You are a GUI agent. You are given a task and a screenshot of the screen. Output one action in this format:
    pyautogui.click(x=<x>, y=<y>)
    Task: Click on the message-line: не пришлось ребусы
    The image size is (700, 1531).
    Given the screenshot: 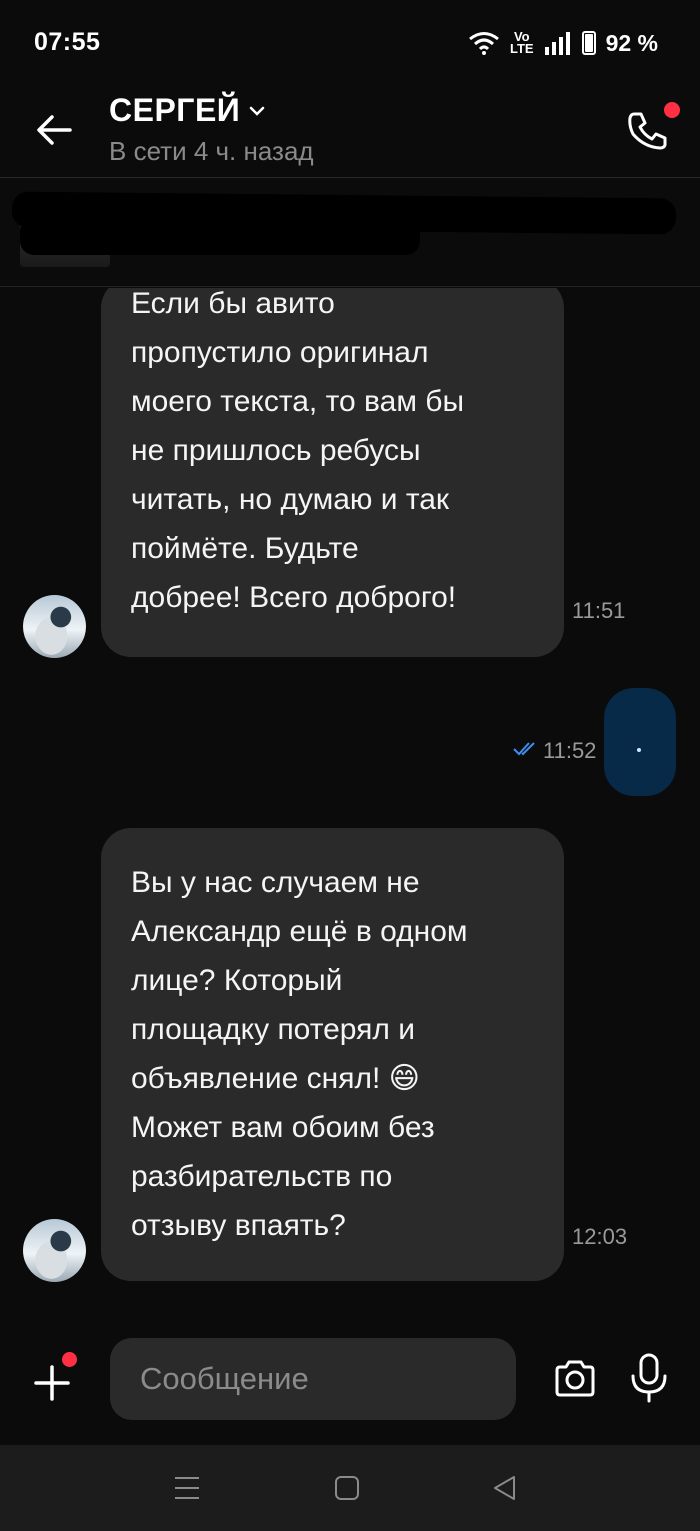 What is the action you would take?
    pyautogui.click(x=276, y=450)
    